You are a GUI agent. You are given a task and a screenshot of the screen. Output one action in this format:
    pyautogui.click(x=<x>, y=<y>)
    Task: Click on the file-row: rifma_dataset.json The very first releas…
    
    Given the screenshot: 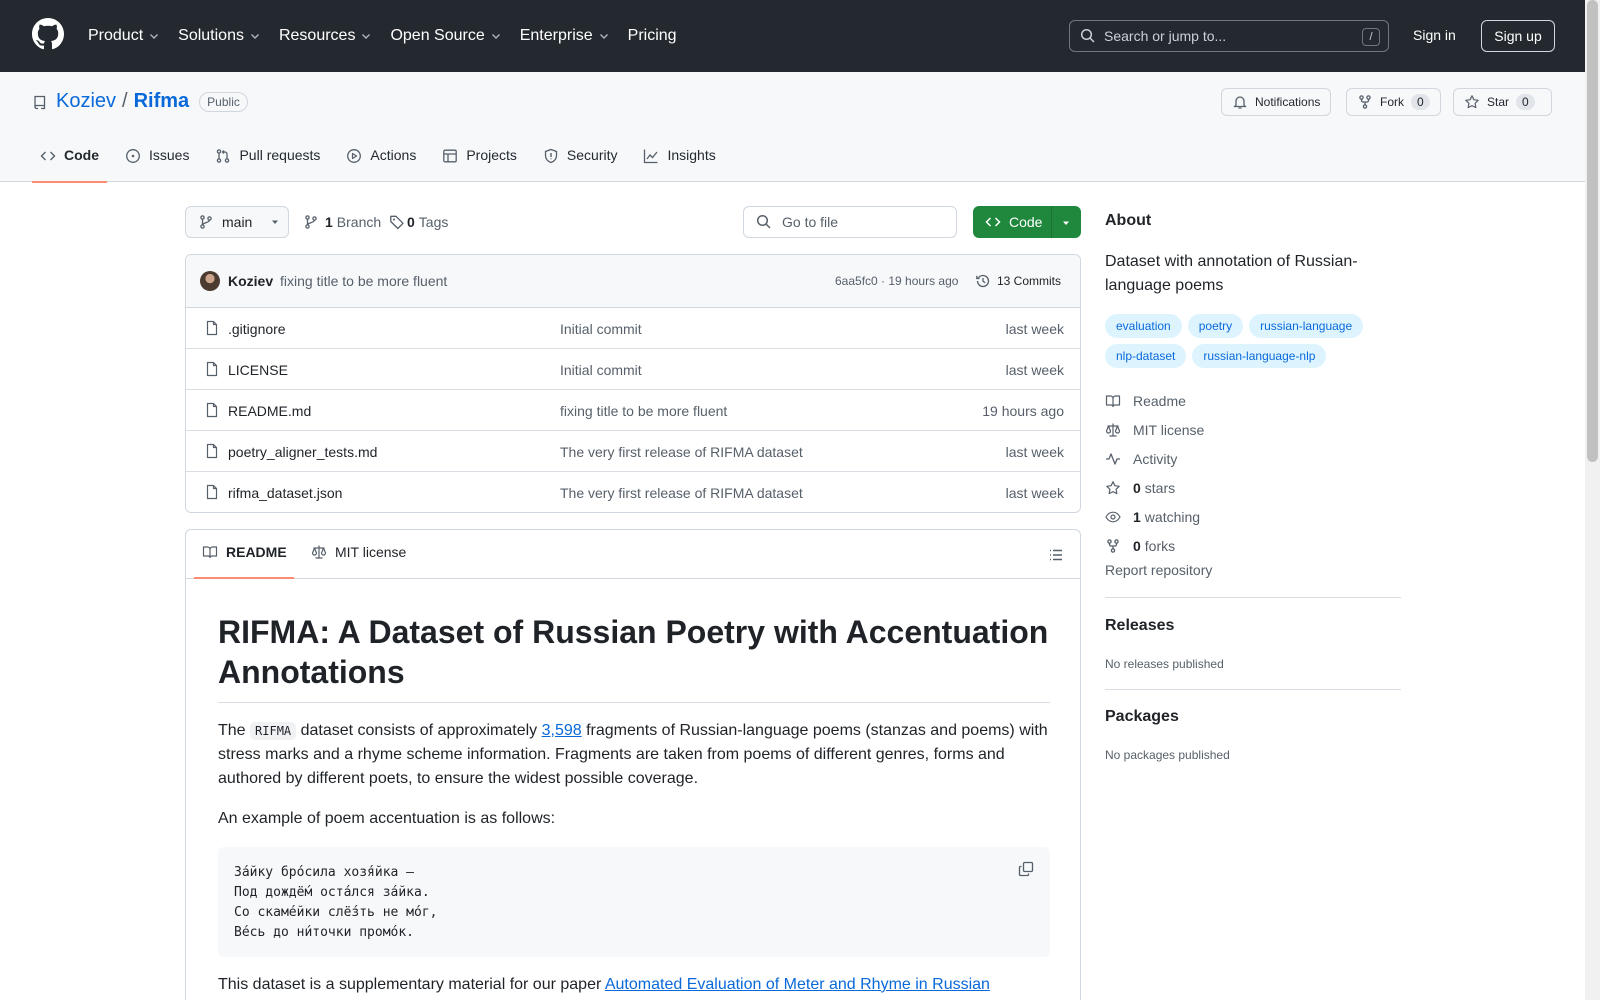 What is the action you would take?
    pyautogui.click(x=633, y=492)
    